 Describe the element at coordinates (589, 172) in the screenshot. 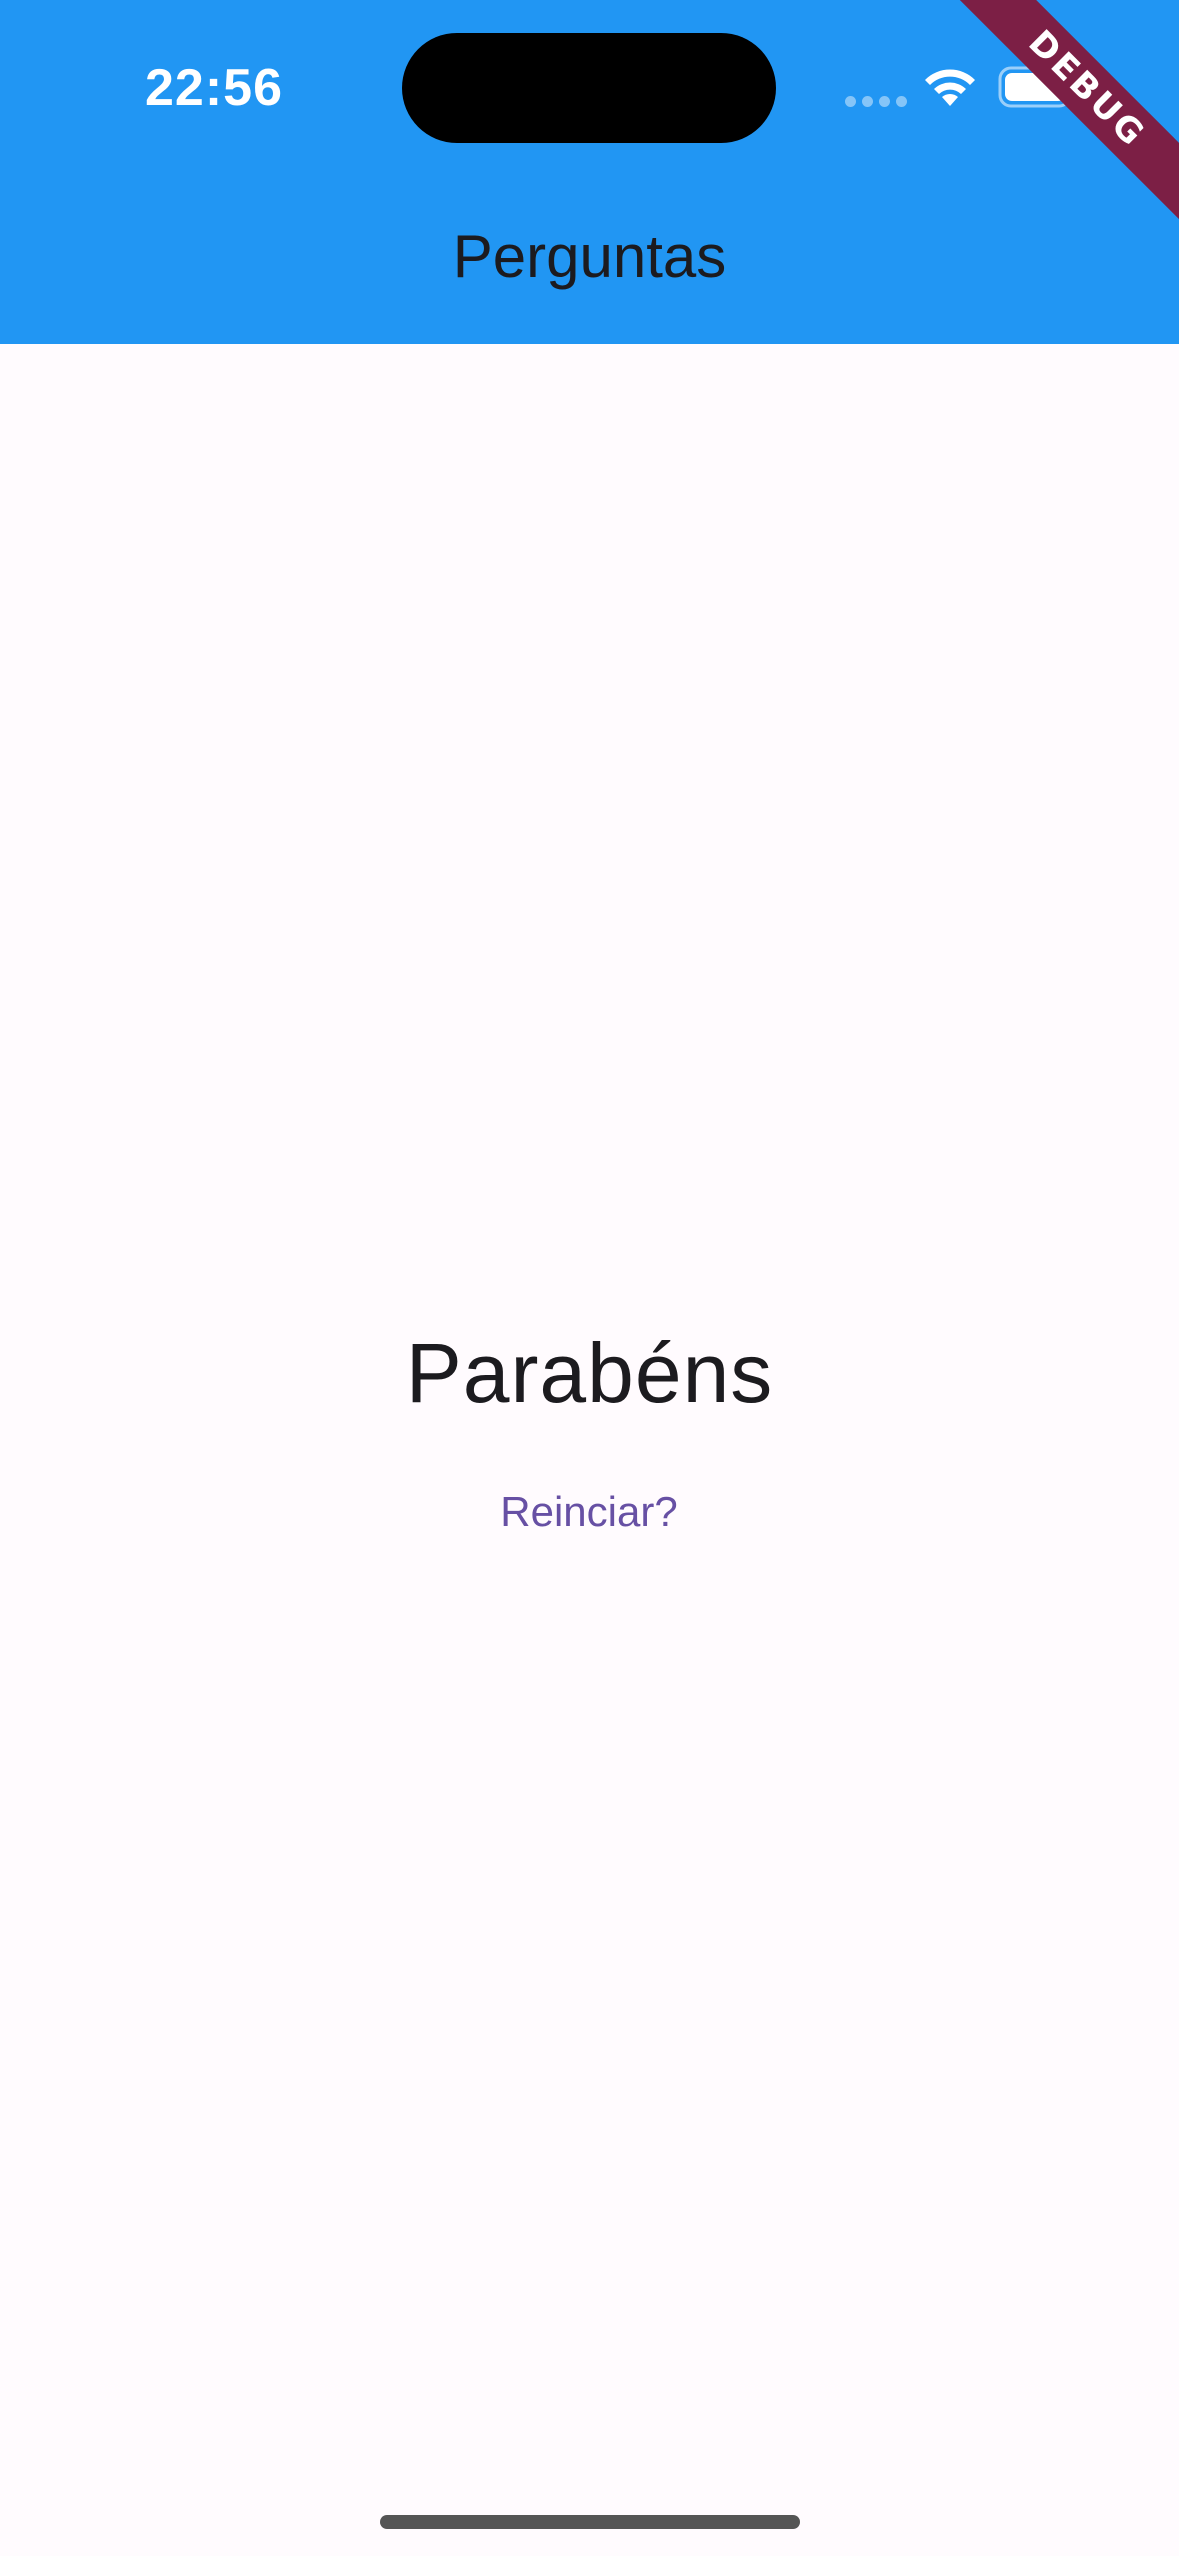

I see `app-bar: 22:56 Perguntas` at that location.